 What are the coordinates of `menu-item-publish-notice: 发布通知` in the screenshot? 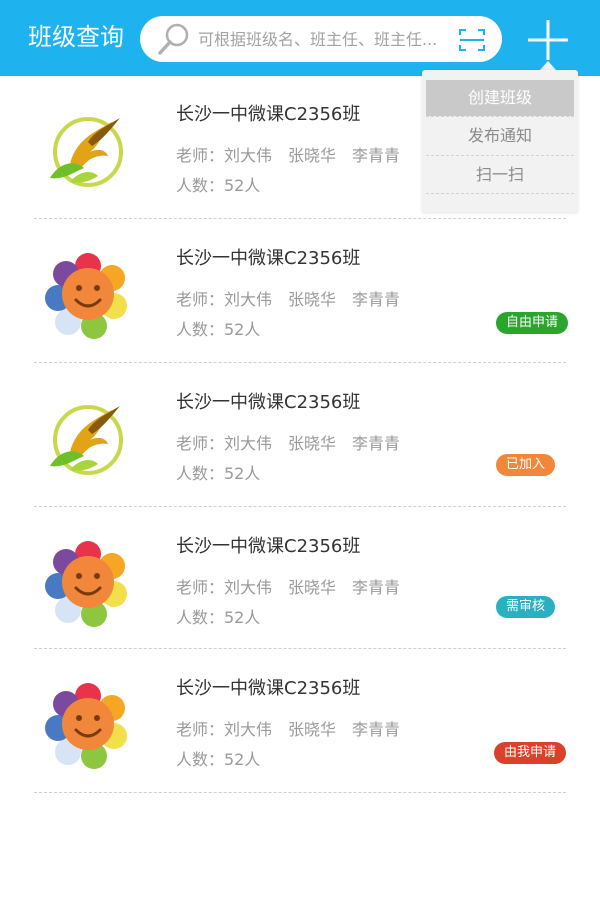 It's located at (500, 136).